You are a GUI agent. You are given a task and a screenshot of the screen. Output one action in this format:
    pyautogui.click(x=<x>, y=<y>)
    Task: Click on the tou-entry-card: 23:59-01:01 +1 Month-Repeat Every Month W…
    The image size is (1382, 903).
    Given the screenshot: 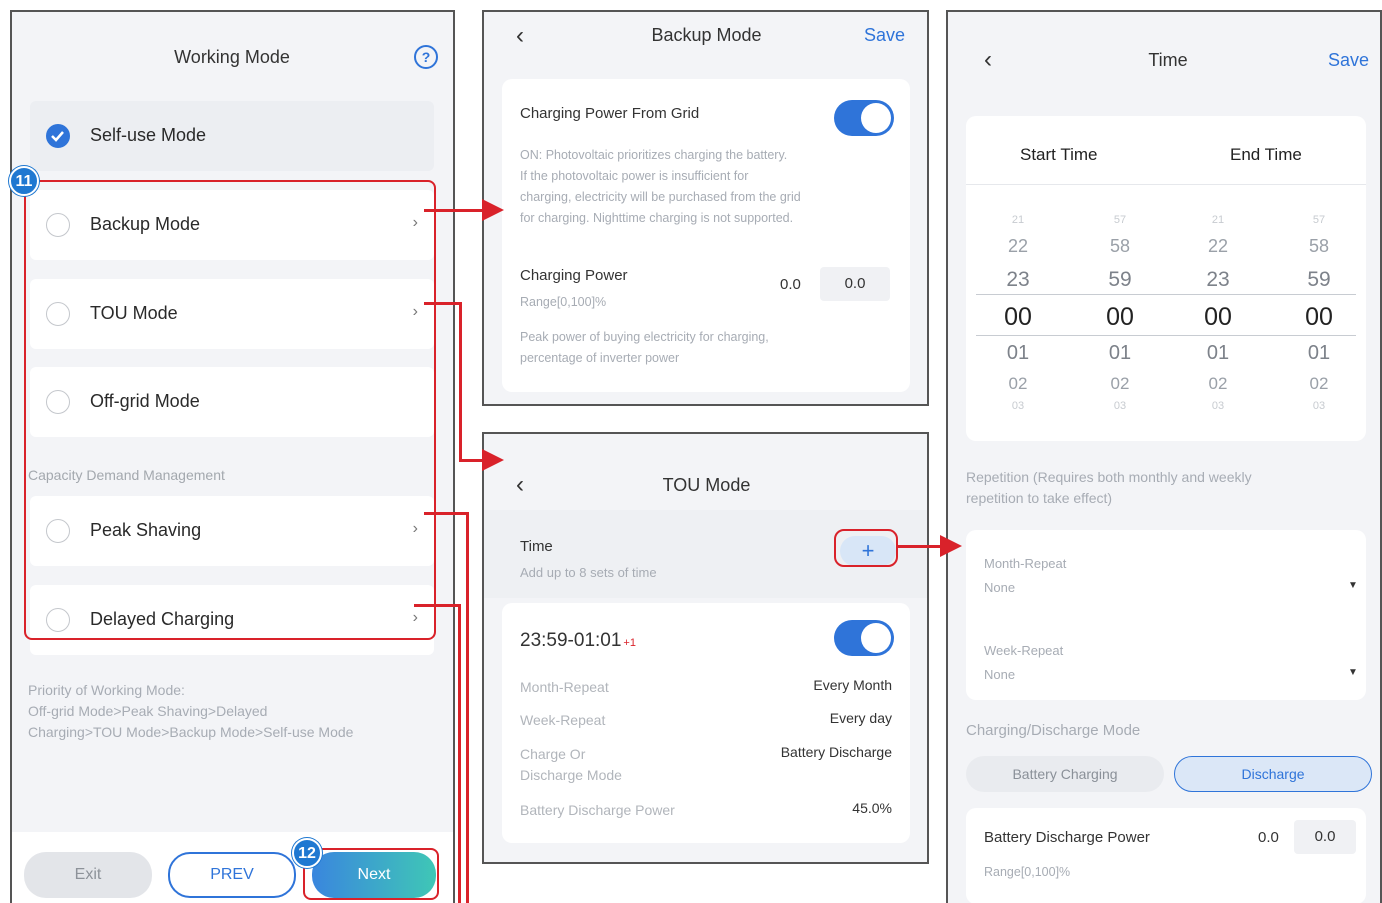 What is the action you would take?
    pyautogui.click(x=706, y=723)
    